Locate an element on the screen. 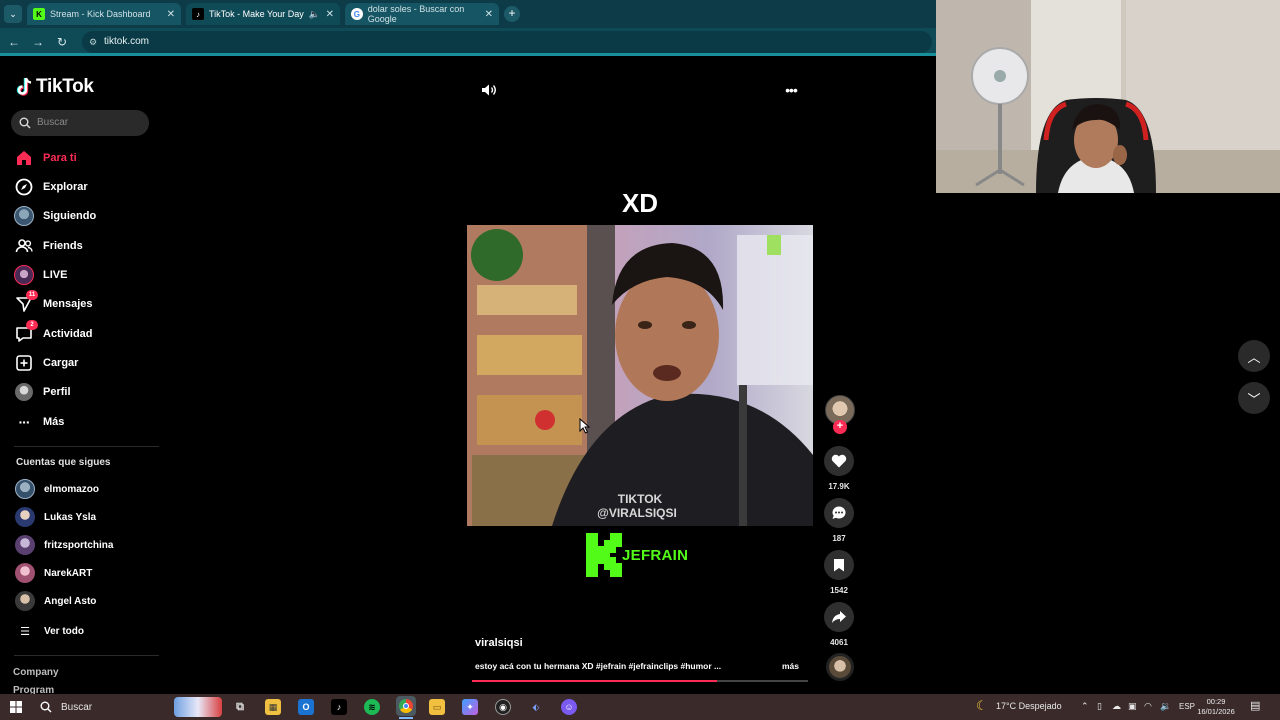  sidebar-item-mas: ··· Más is located at coordinates (39, 422).